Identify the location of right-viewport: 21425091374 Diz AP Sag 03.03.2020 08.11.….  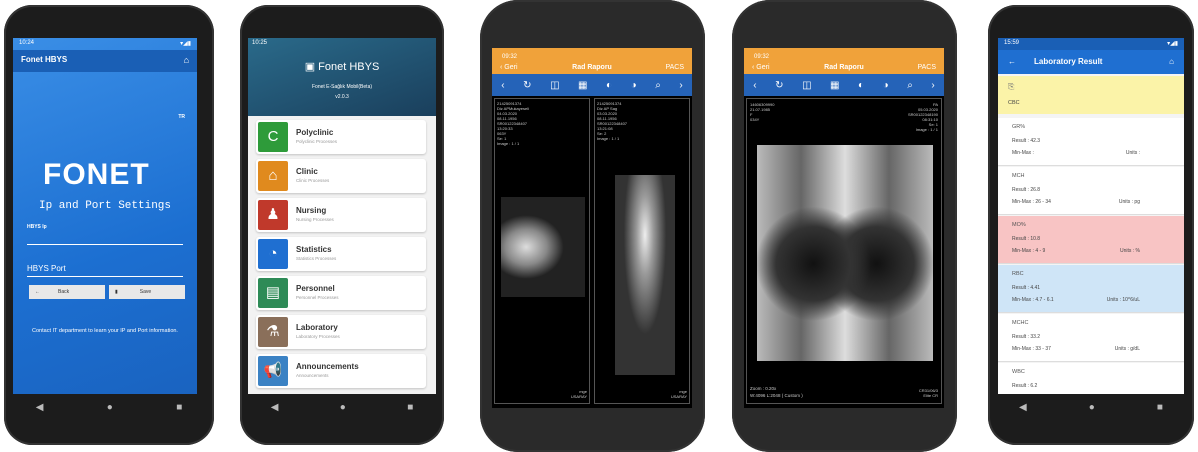
(642, 251).